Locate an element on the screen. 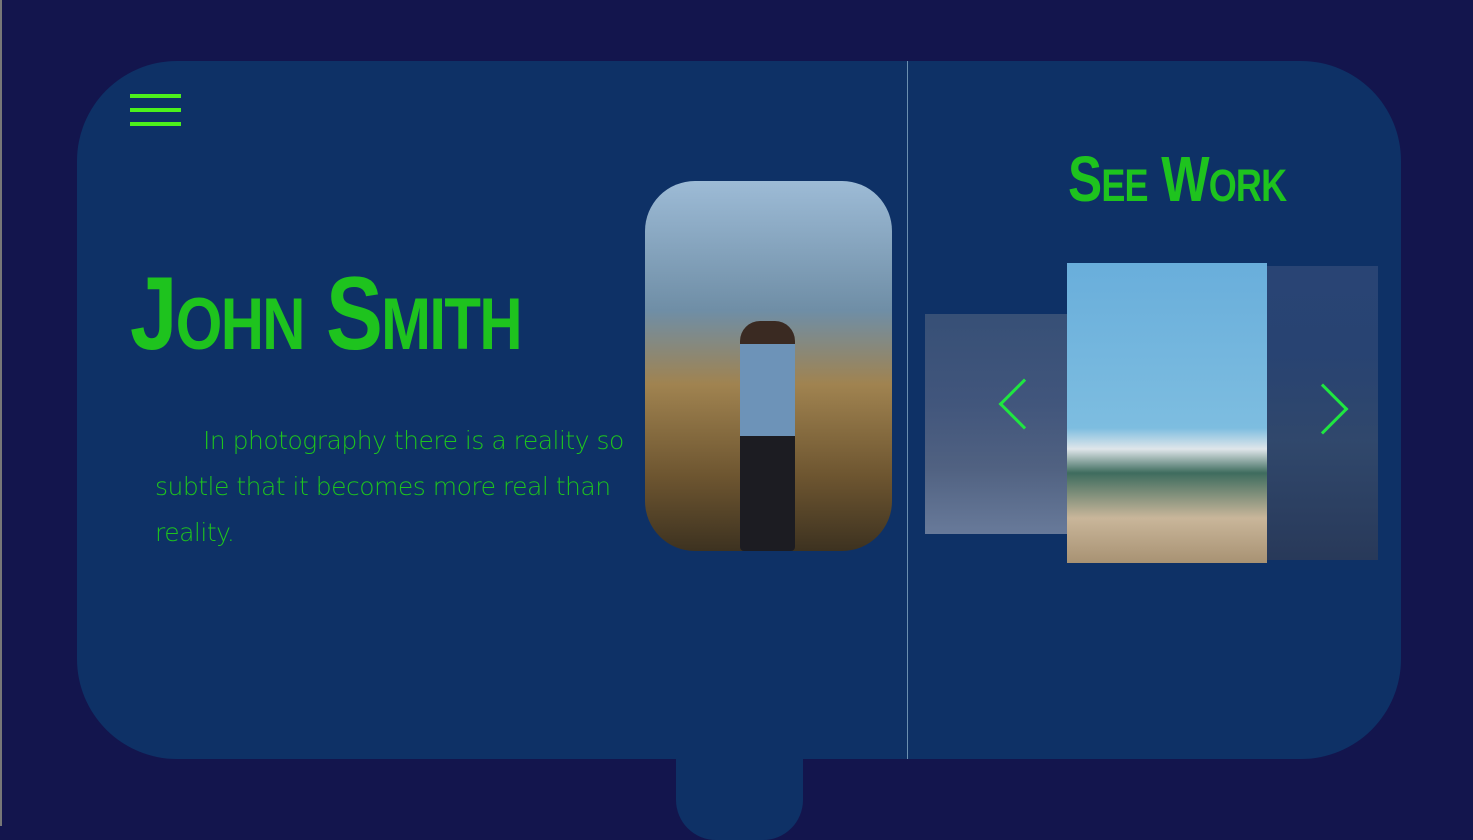 This screenshot has width=1473, height=840. gallery-slide-previous is located at coordinates (996, 424).